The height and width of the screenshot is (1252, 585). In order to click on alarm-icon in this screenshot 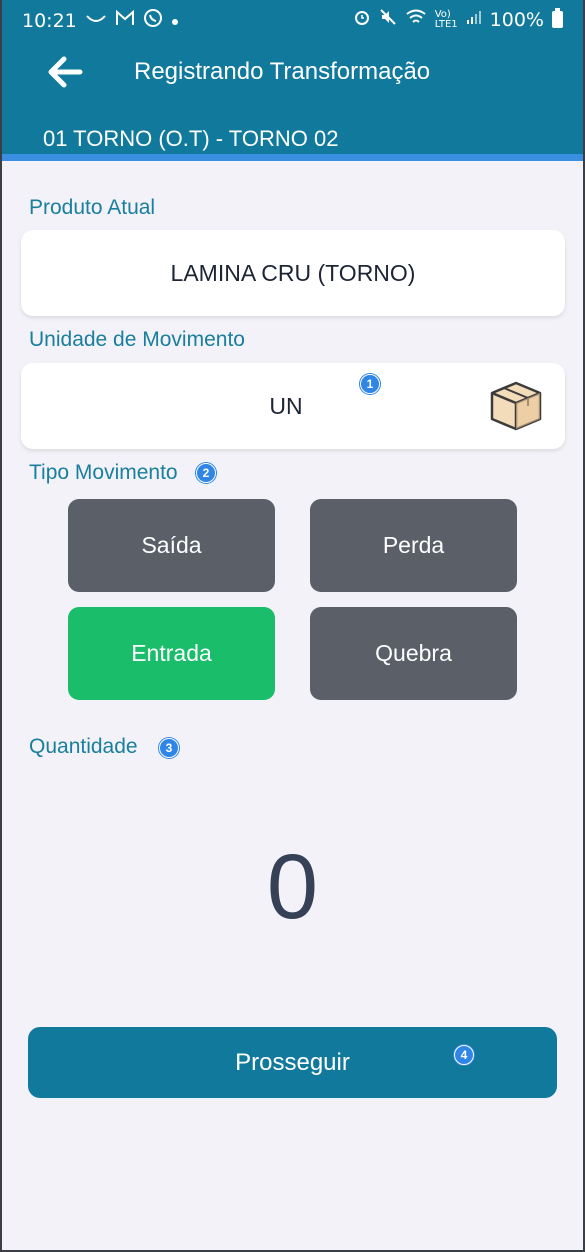, I will do `click(362, 19)`.